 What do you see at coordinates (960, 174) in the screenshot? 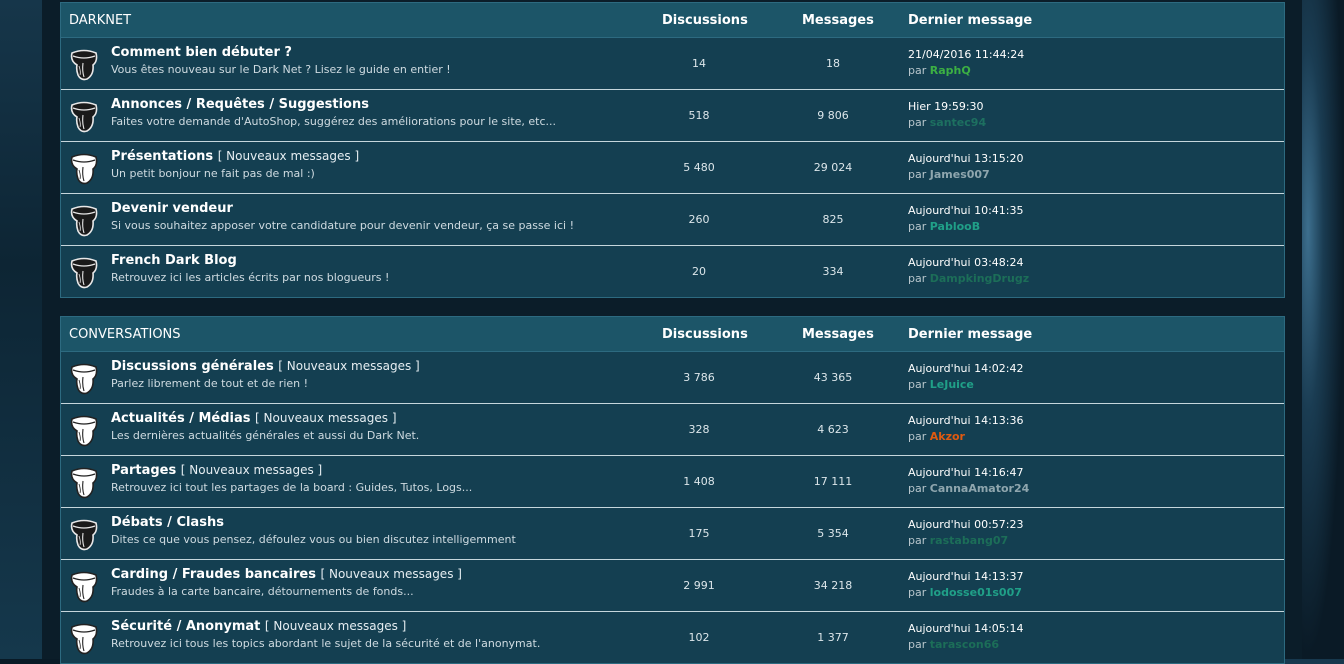
I see `last-post-user-link: James007` at bounding box center [960, 174].